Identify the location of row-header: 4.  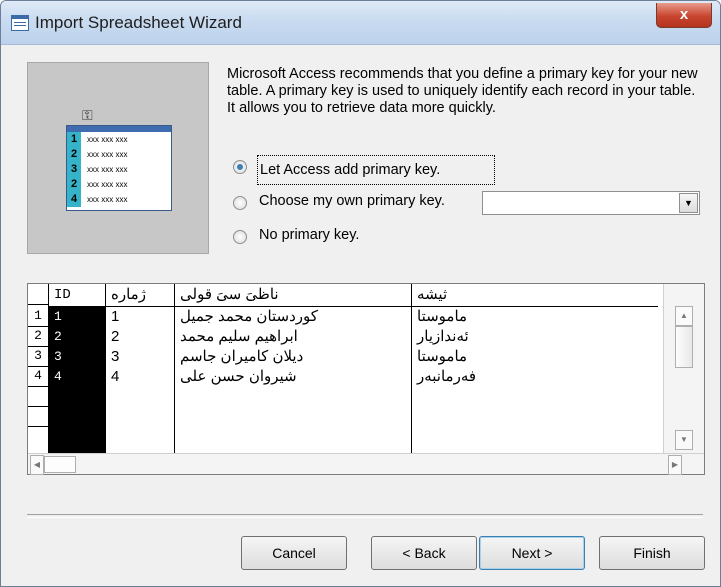
(38, 376).